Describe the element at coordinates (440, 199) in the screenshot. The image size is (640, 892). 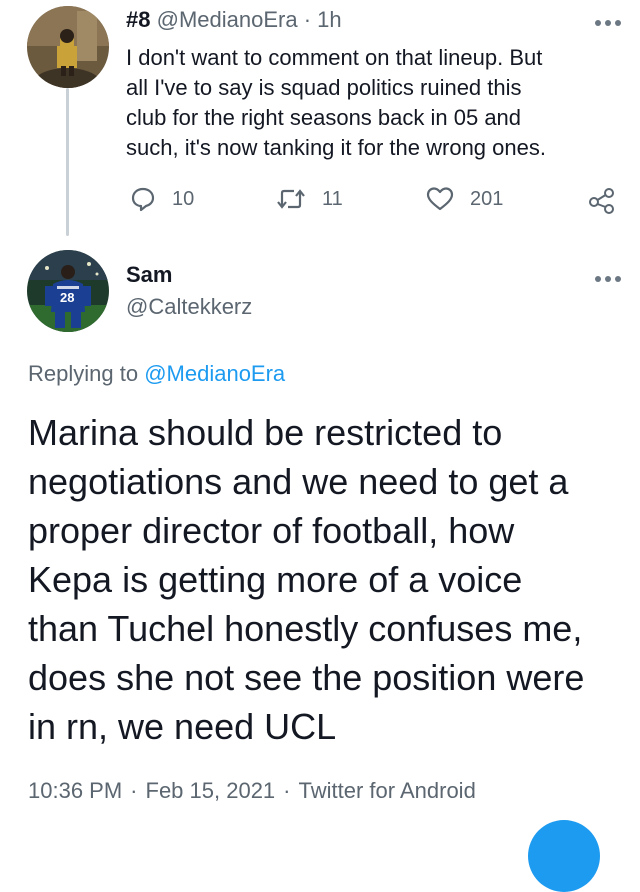
I see `heart-icon` at that location.